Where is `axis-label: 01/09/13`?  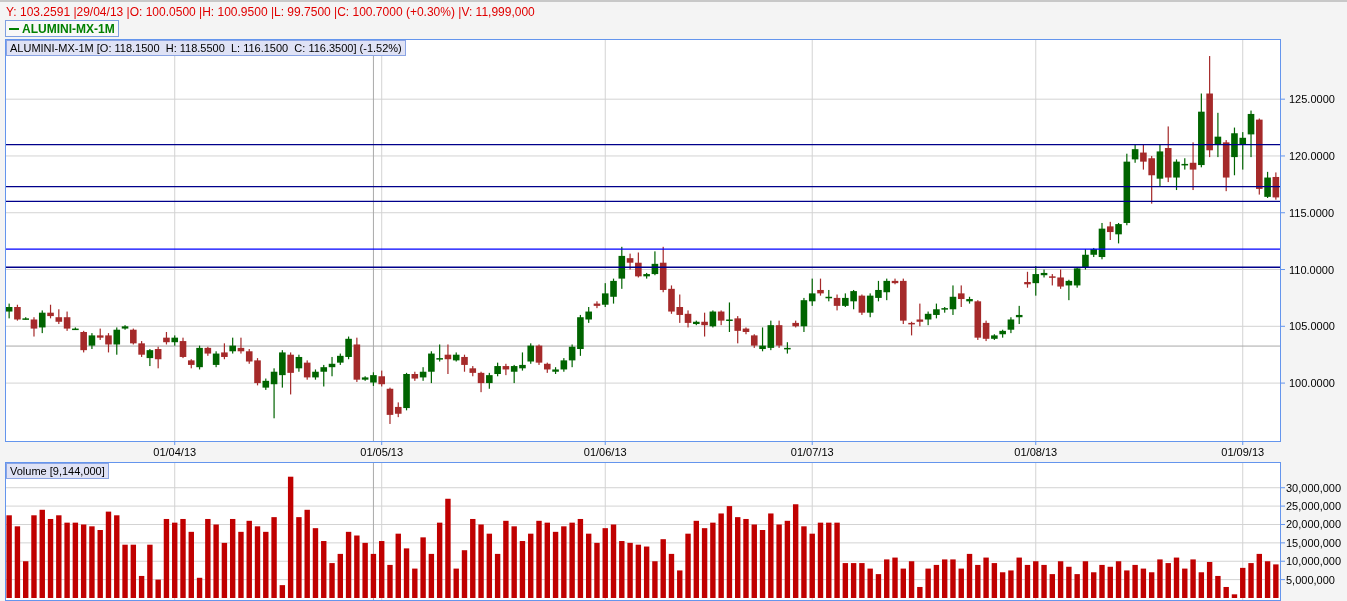
axis-label: 01/09/13 is located at coordinates (1243, 452).